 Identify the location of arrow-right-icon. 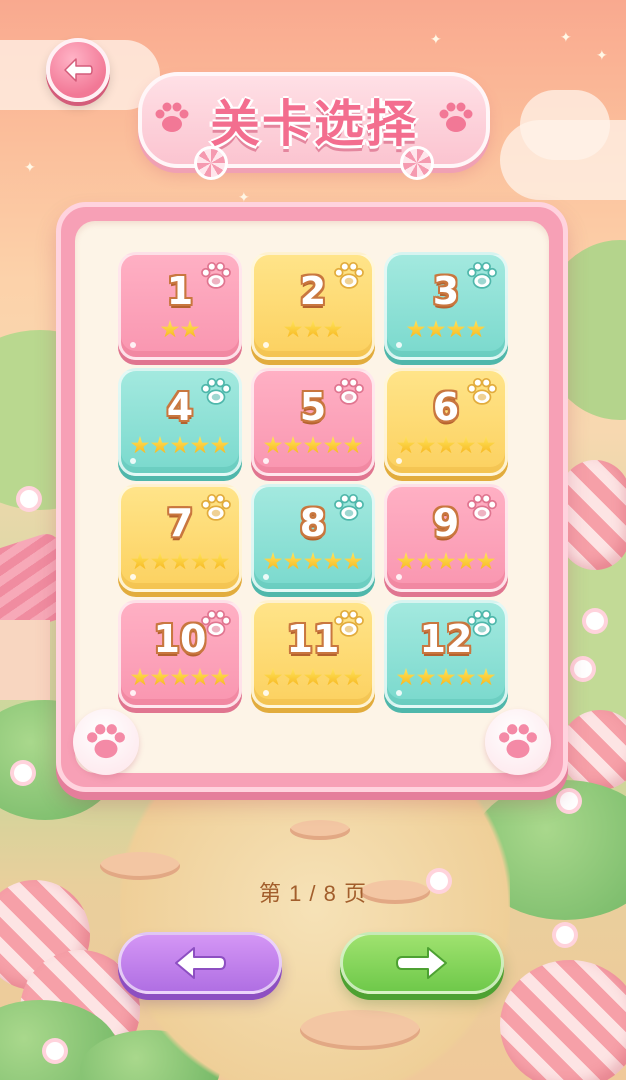
(421, 963).